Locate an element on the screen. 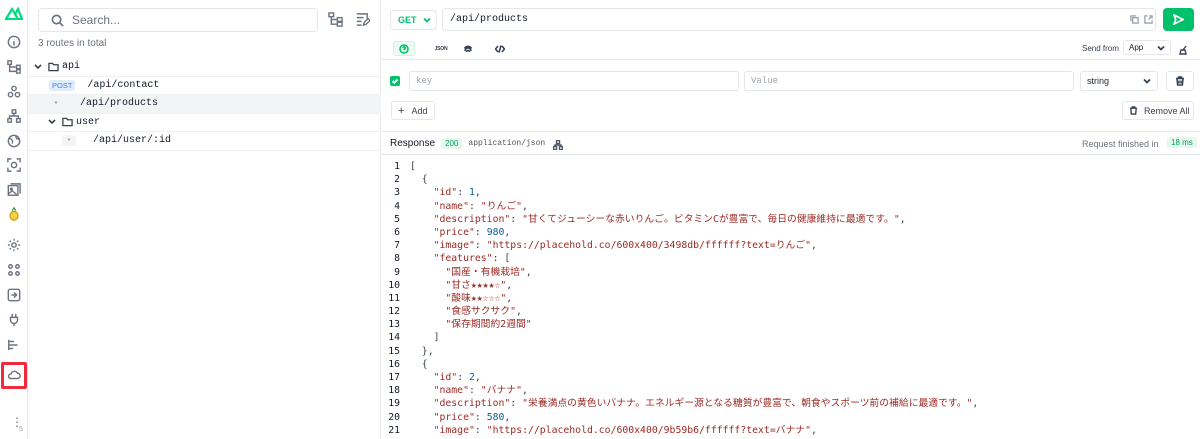  modules-icon is located at coordinates (14, 270).